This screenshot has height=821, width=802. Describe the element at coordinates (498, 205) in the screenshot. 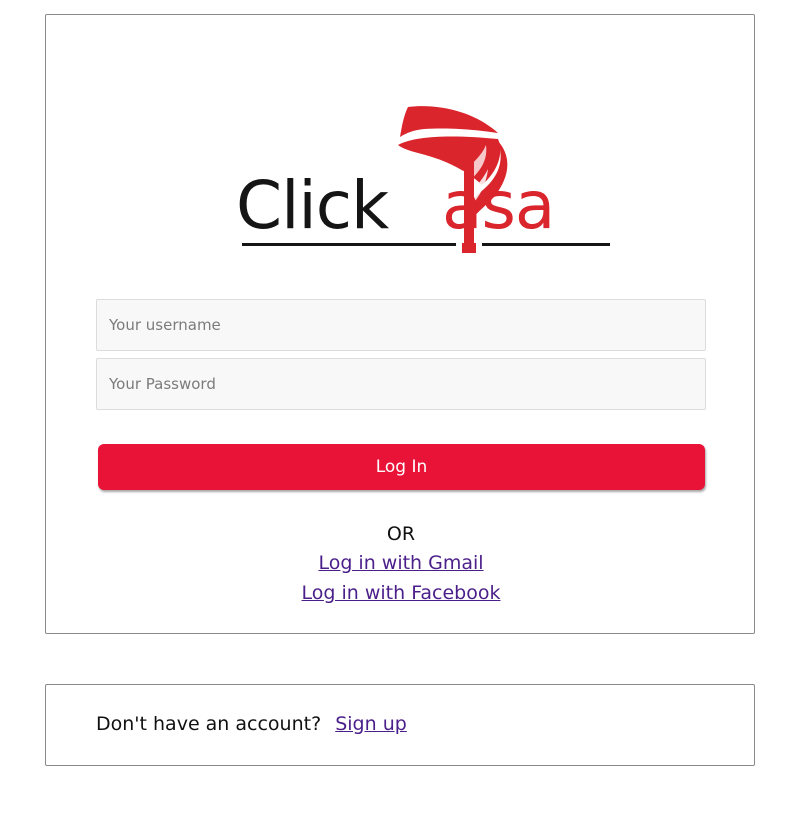

I see `logo-text-asa: asa` at that location.